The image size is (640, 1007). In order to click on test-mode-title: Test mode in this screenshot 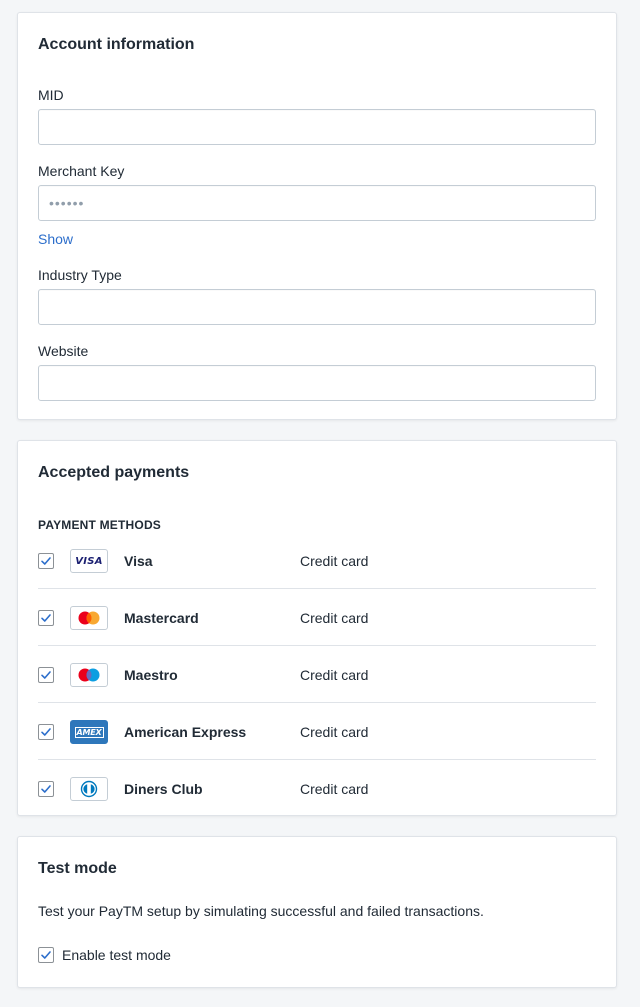, I will do `click(77, 868)`.